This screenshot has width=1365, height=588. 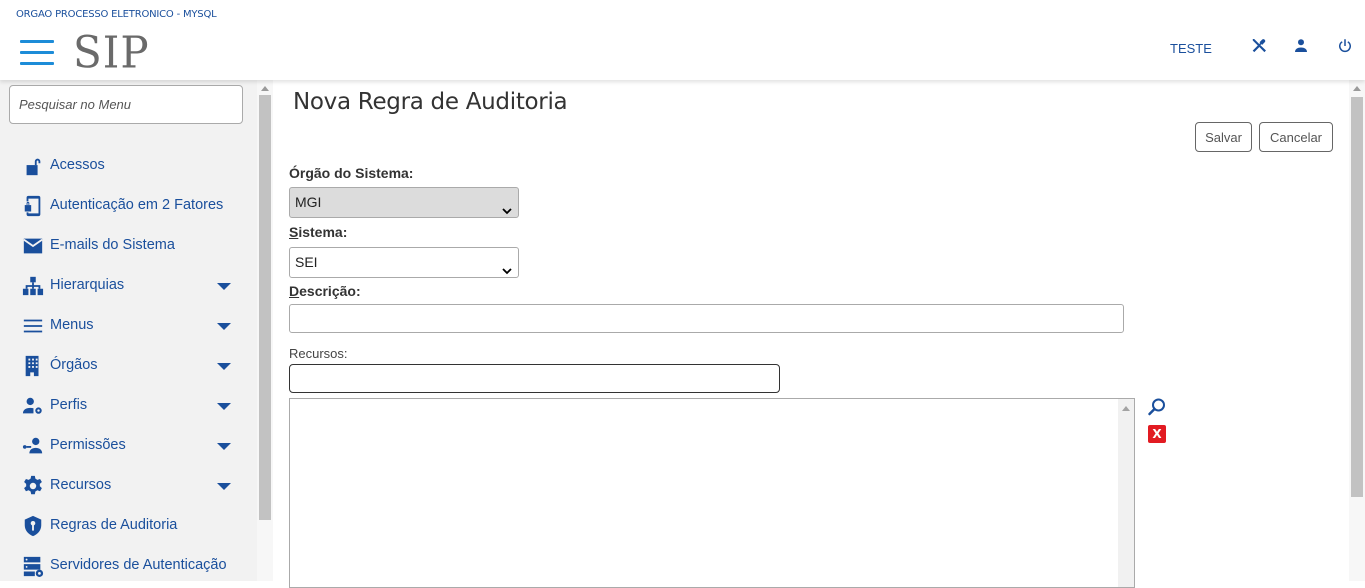 What do you see at coordinates (128, 485) in the screenshot?
I see `sidebar-item-recursos: Recursos` at bounding box center [128, 485].